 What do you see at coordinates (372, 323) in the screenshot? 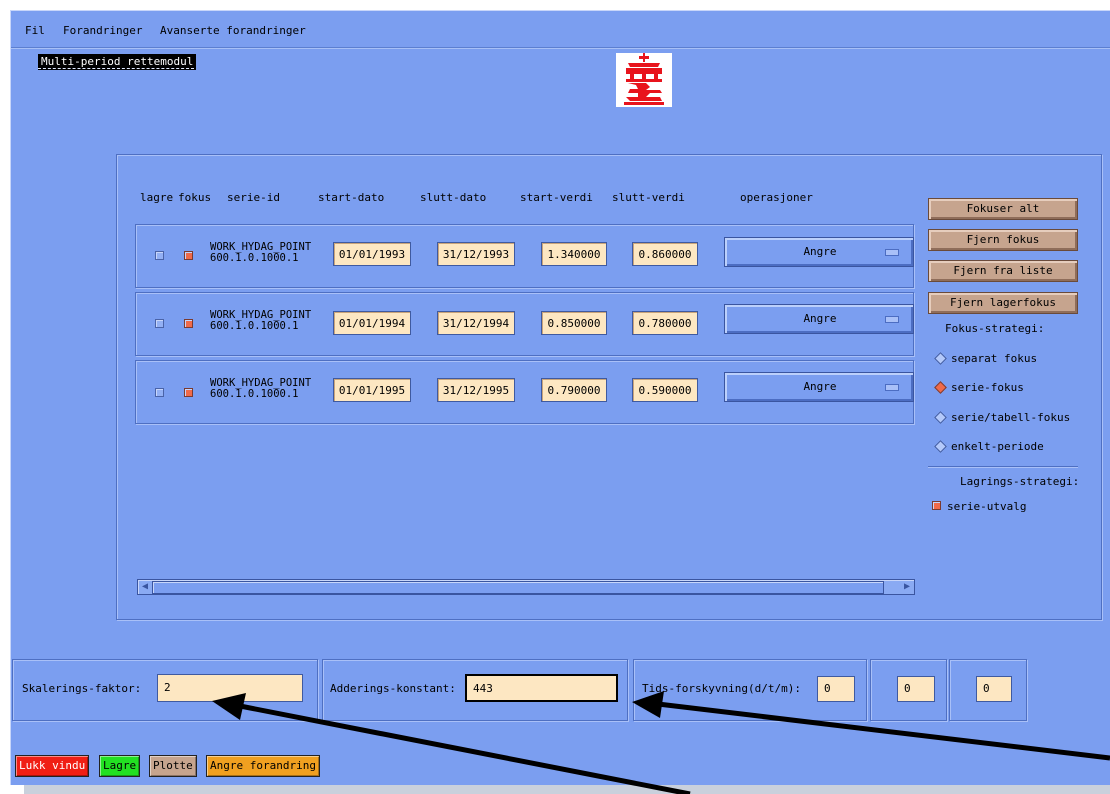
I see `row2-start-dato-field: 01/01/1994` at bounding box center [372, 323].